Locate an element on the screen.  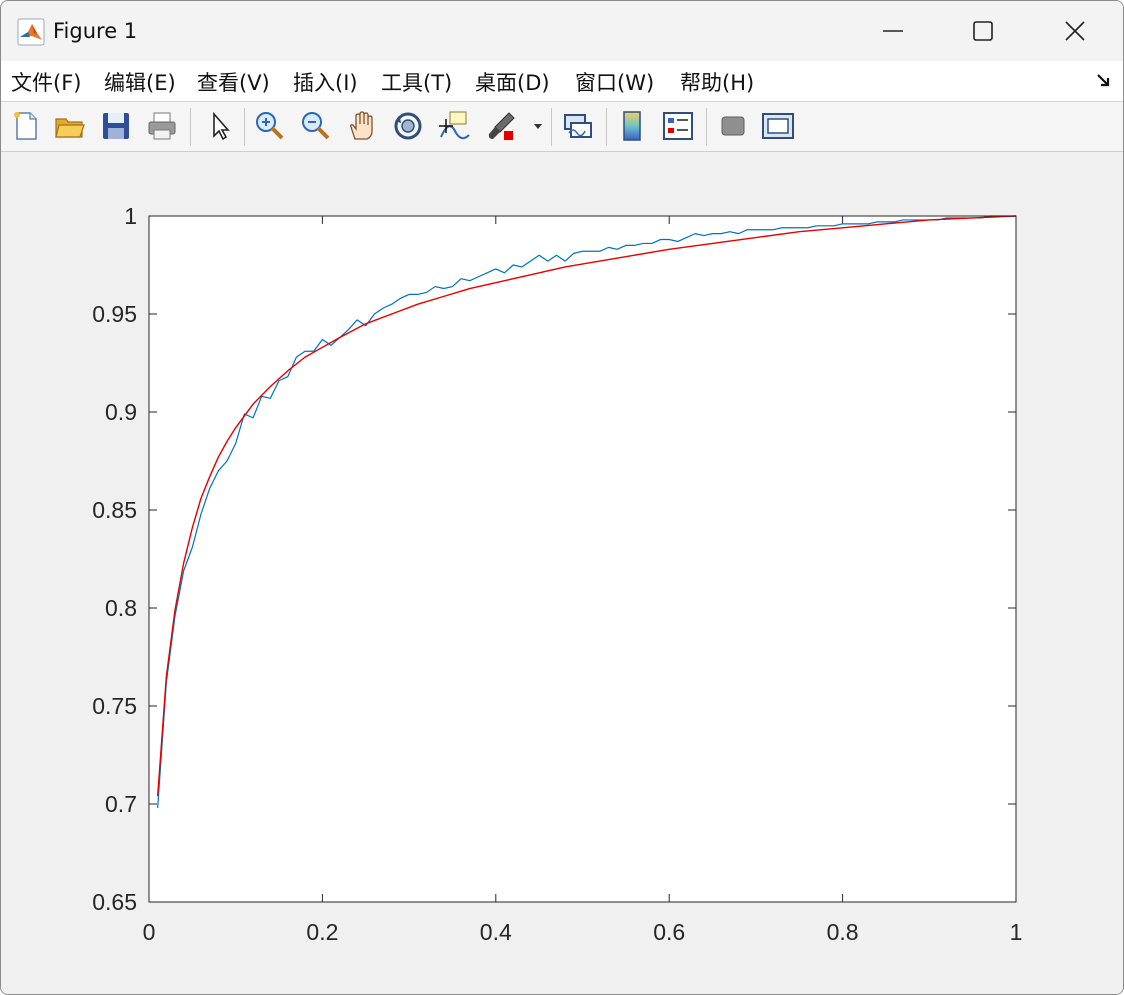
menu-edit: 编辑(E) is located at coordinates (140, 82).